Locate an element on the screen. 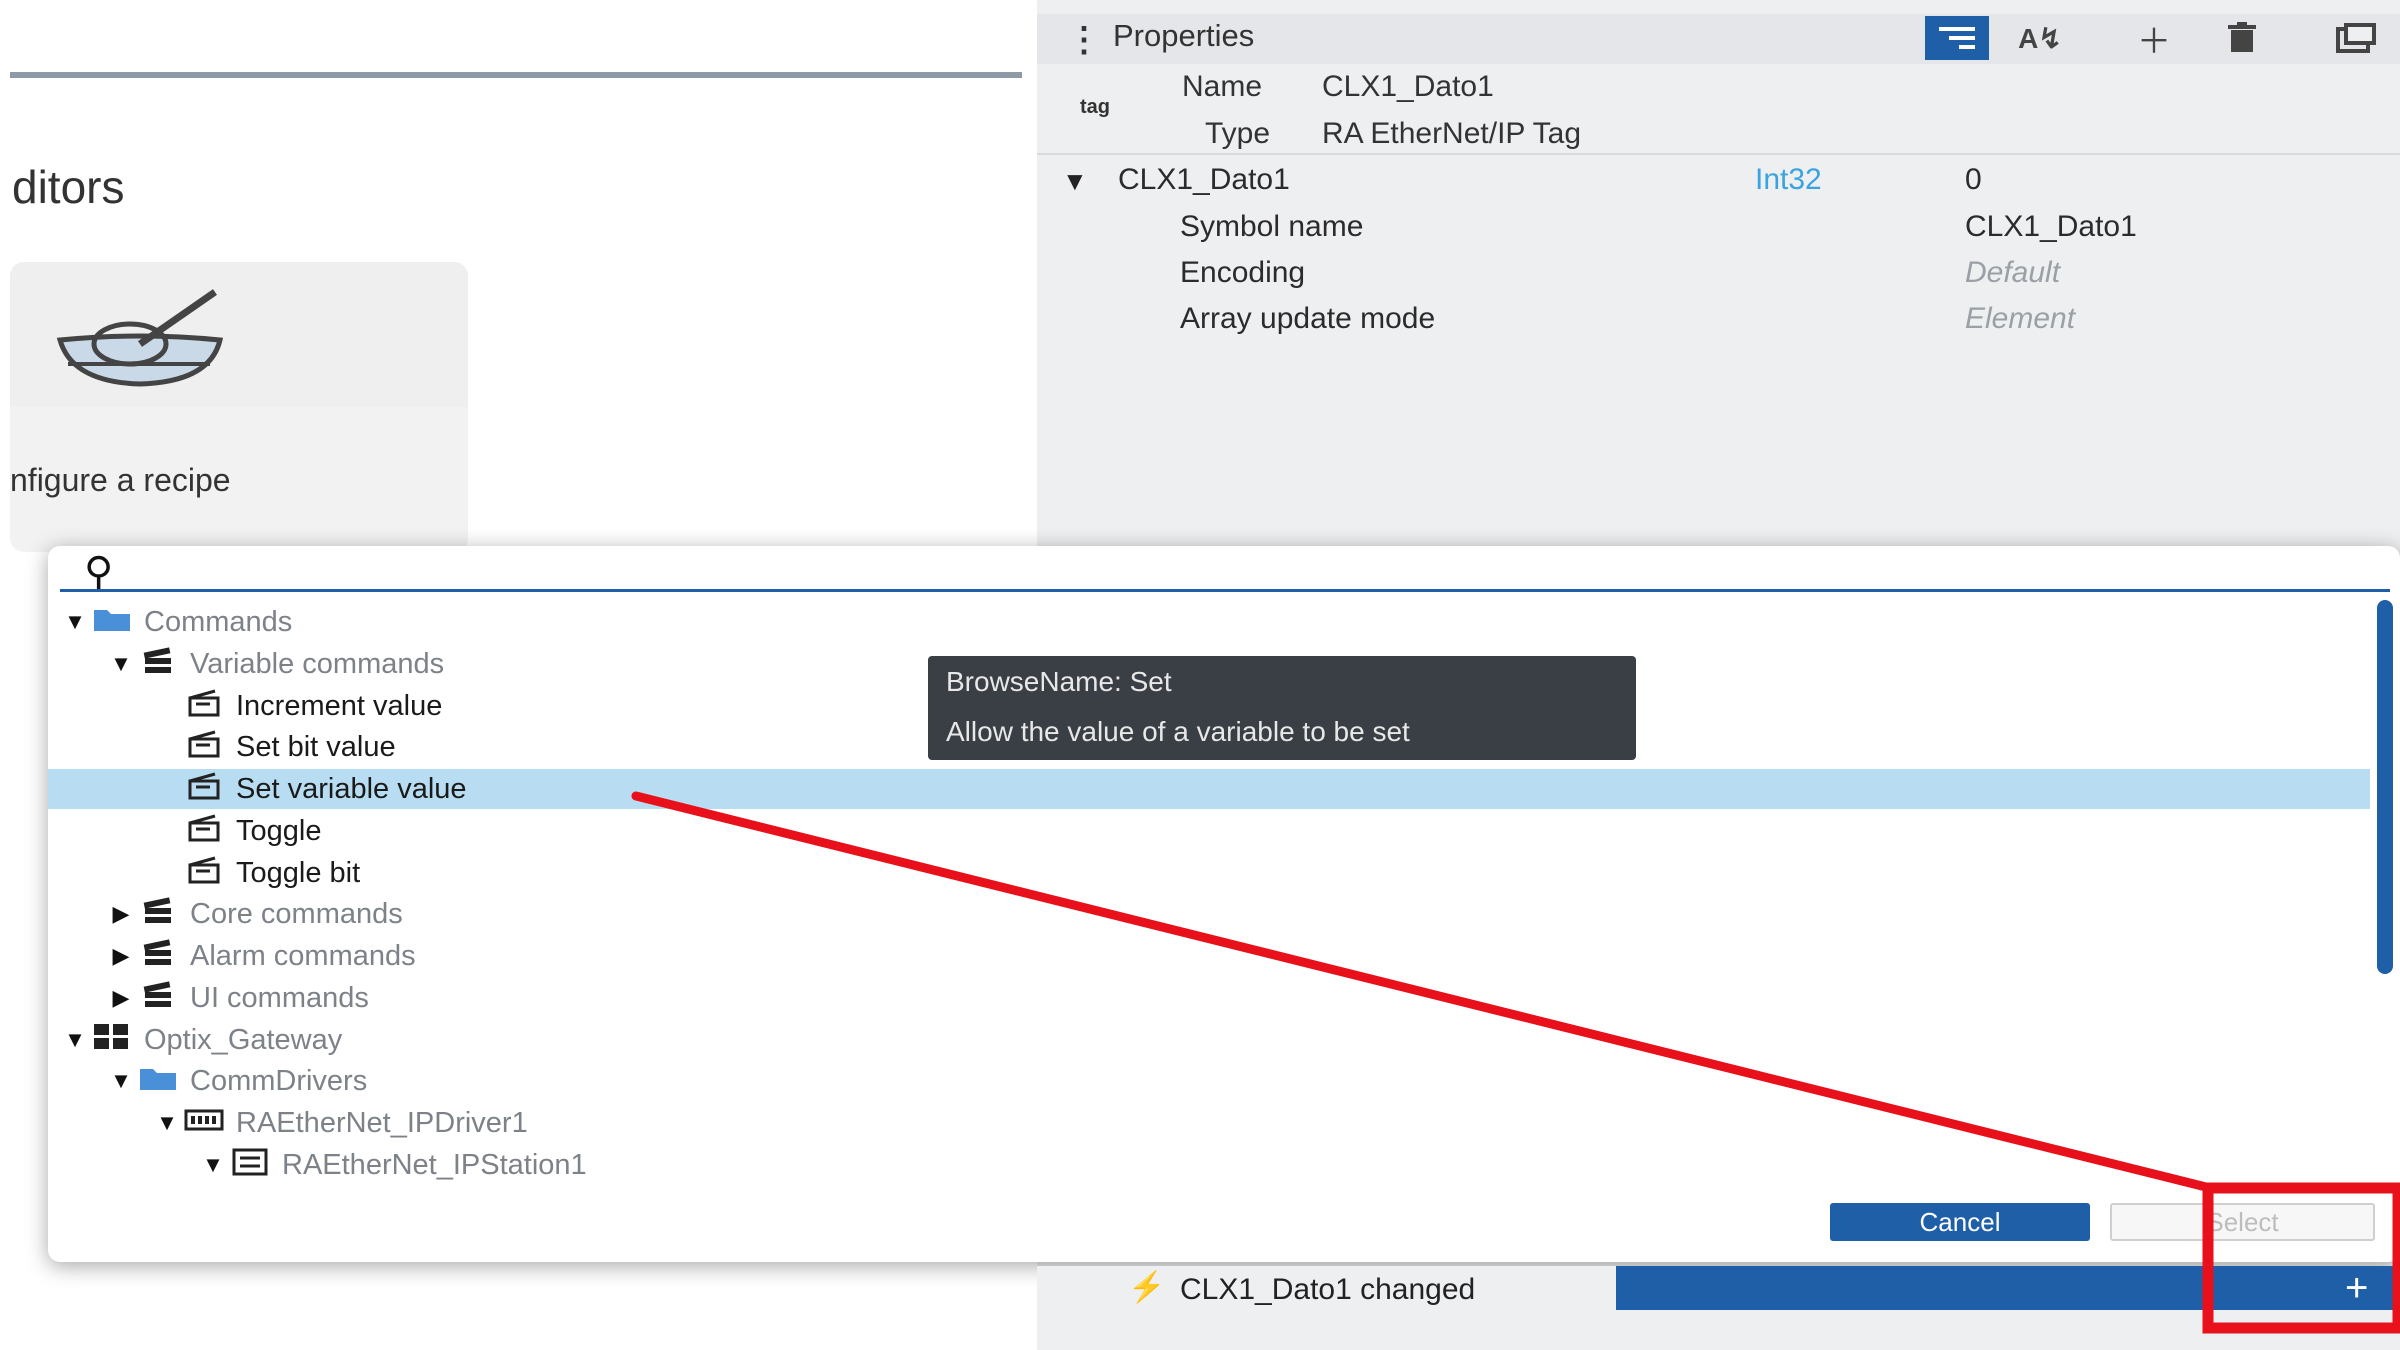 The height and width of the screenshot is (1350, 2400). tree-item-label: Set variable value is located at coordinates (351, 788).